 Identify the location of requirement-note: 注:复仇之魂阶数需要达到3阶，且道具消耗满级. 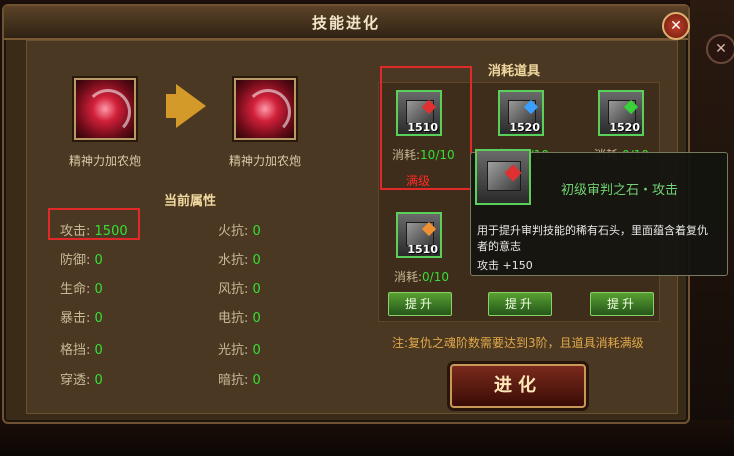
(518, 343).